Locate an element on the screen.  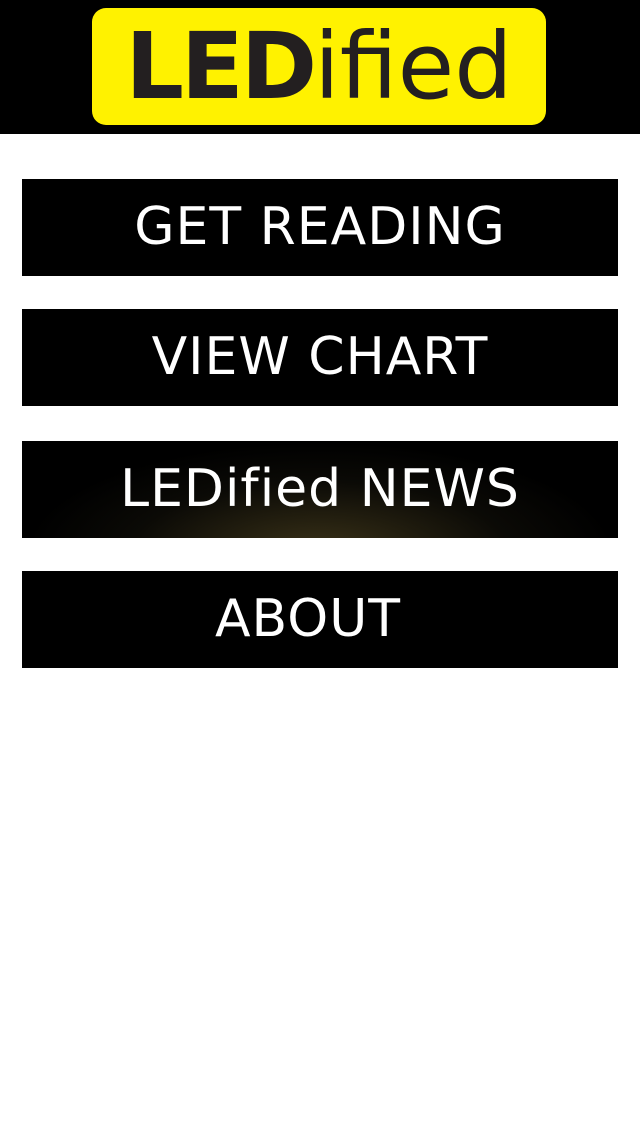
logo-light-text: ified is located at coordinates (413, 66).